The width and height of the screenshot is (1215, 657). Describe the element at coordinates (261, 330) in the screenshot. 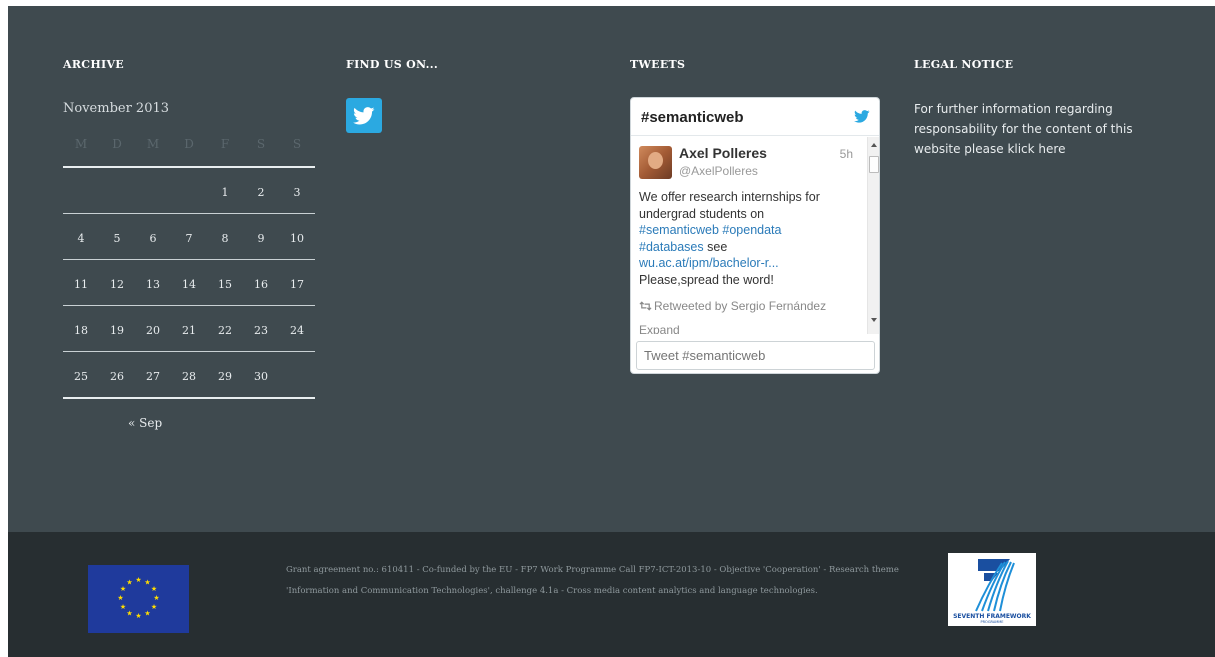

I see `calendar-day: 23` at that location.